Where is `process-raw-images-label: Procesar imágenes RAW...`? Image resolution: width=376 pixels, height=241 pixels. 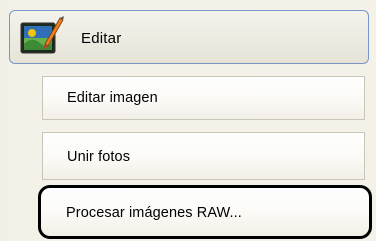 process-raw-images-label: Procesar imágenes RAW... is located at coordinates (154, 213).